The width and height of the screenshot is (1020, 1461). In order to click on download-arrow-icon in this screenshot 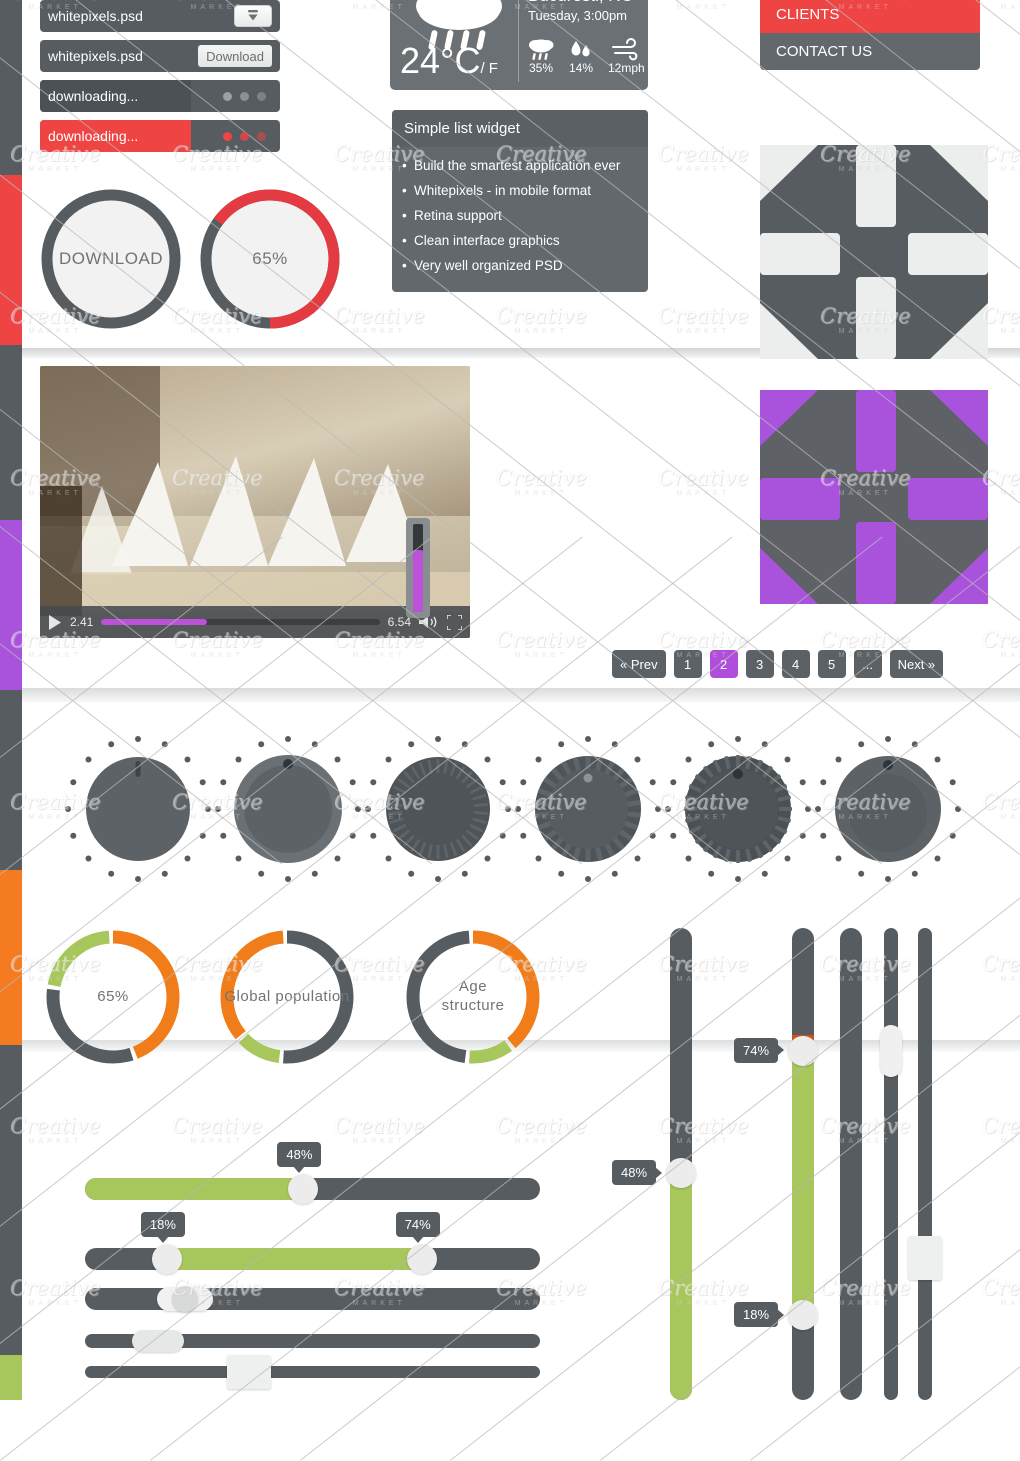, I will do `click(253, 15)`.